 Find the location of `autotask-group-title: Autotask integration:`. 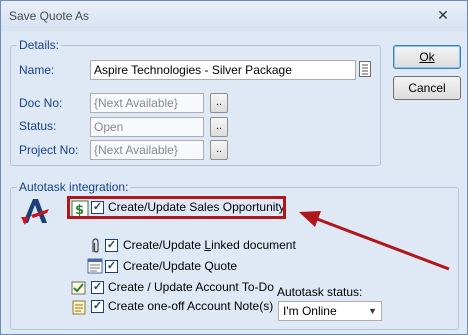

autotask-group-title: Autotask integration: is located at coordinates (74, 187).